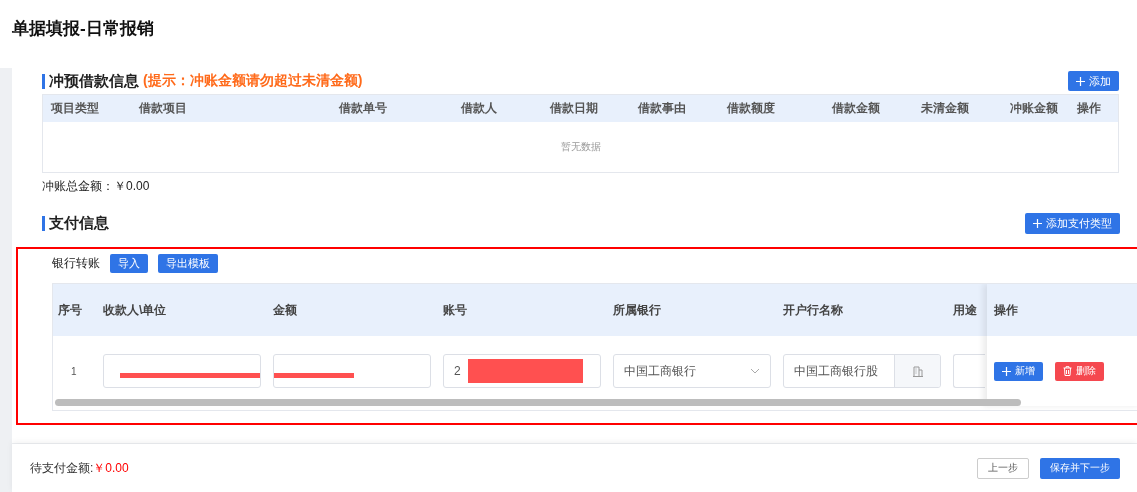  I want to click on bank-select: 中国工商银行, so click(692, 371).